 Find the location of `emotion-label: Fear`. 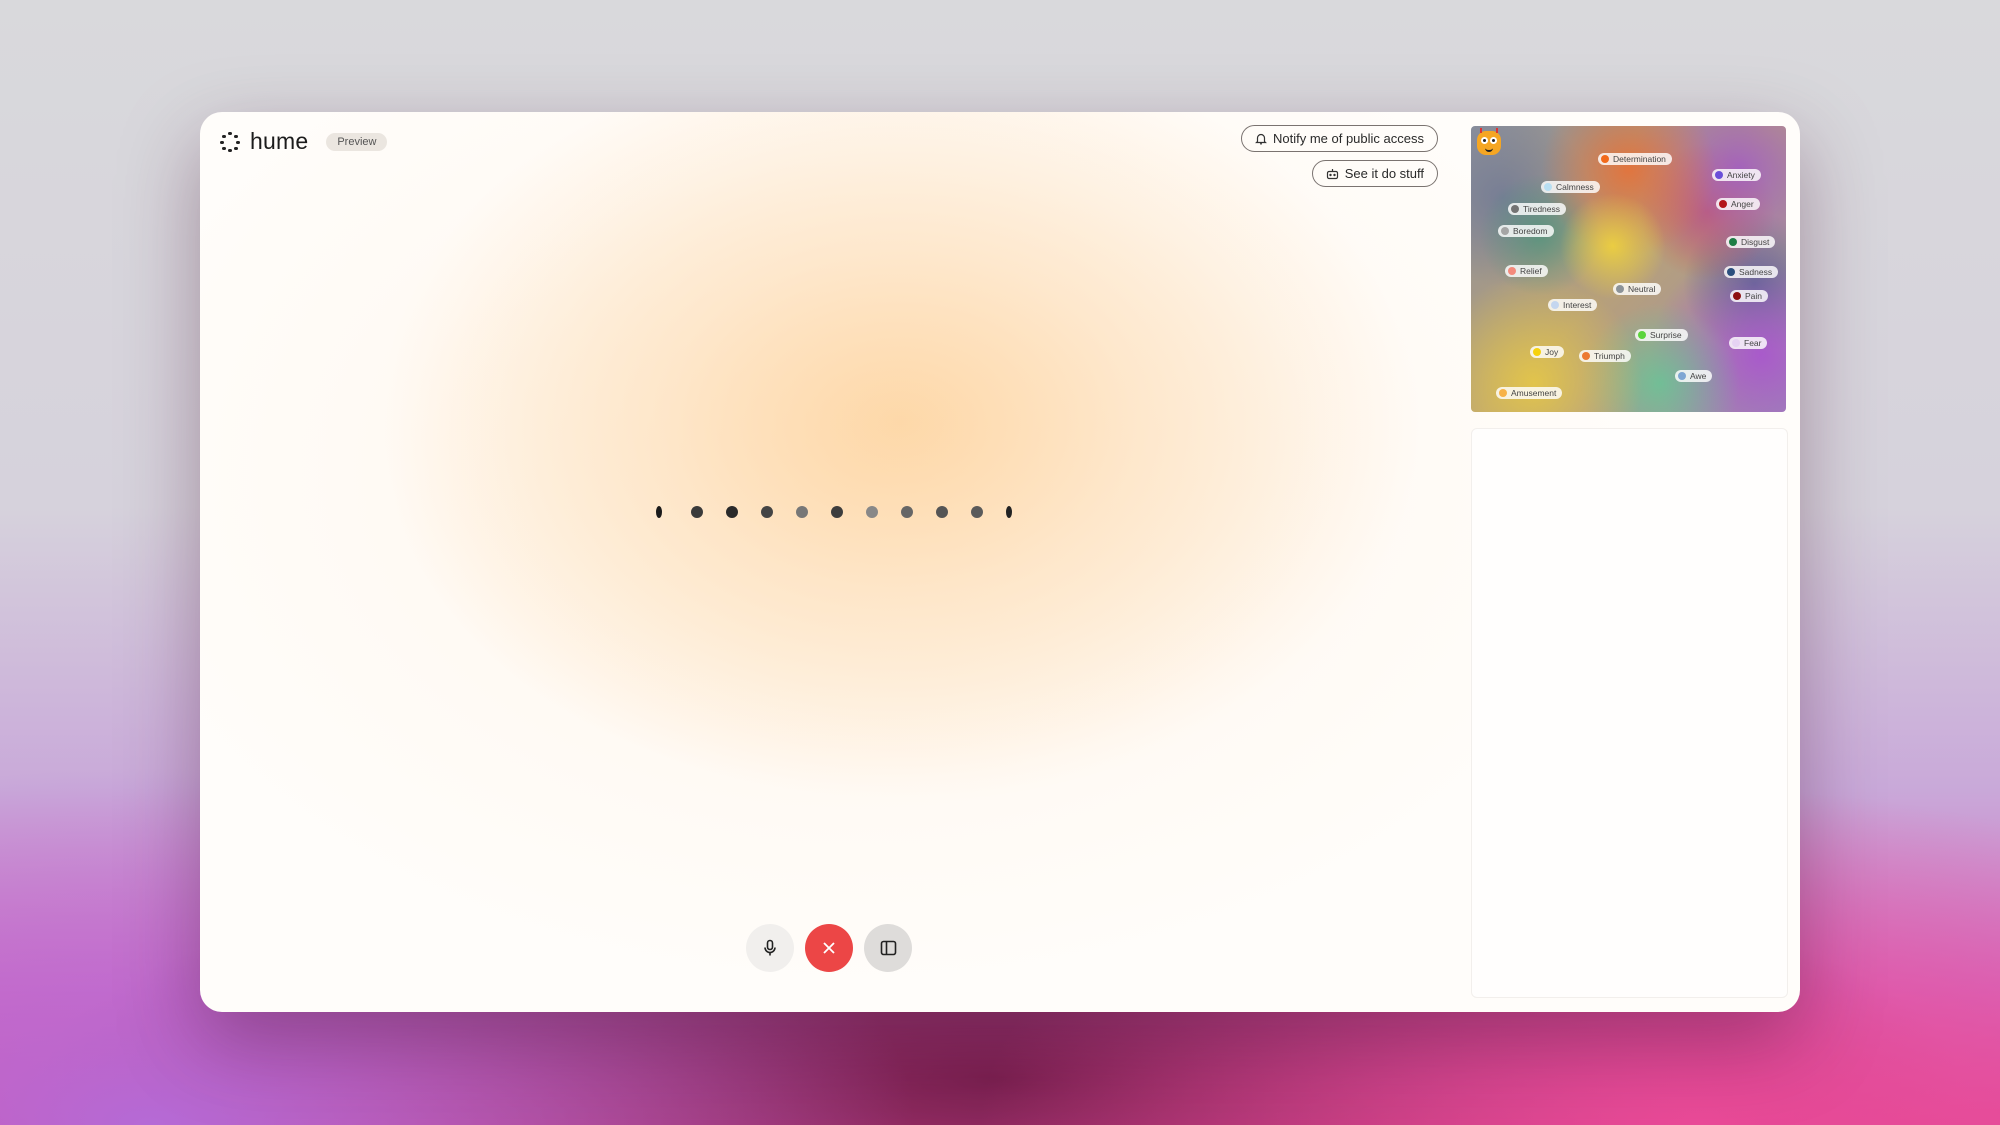

emotion-label: Fear is located at coordinates (1753, 343).